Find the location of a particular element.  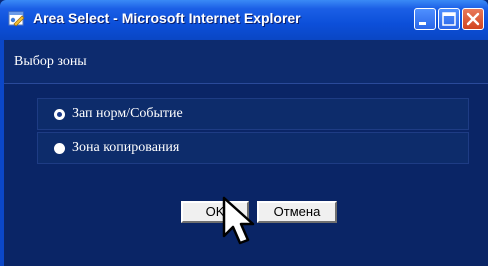

maximize-button is located at coordinates (449, 19).